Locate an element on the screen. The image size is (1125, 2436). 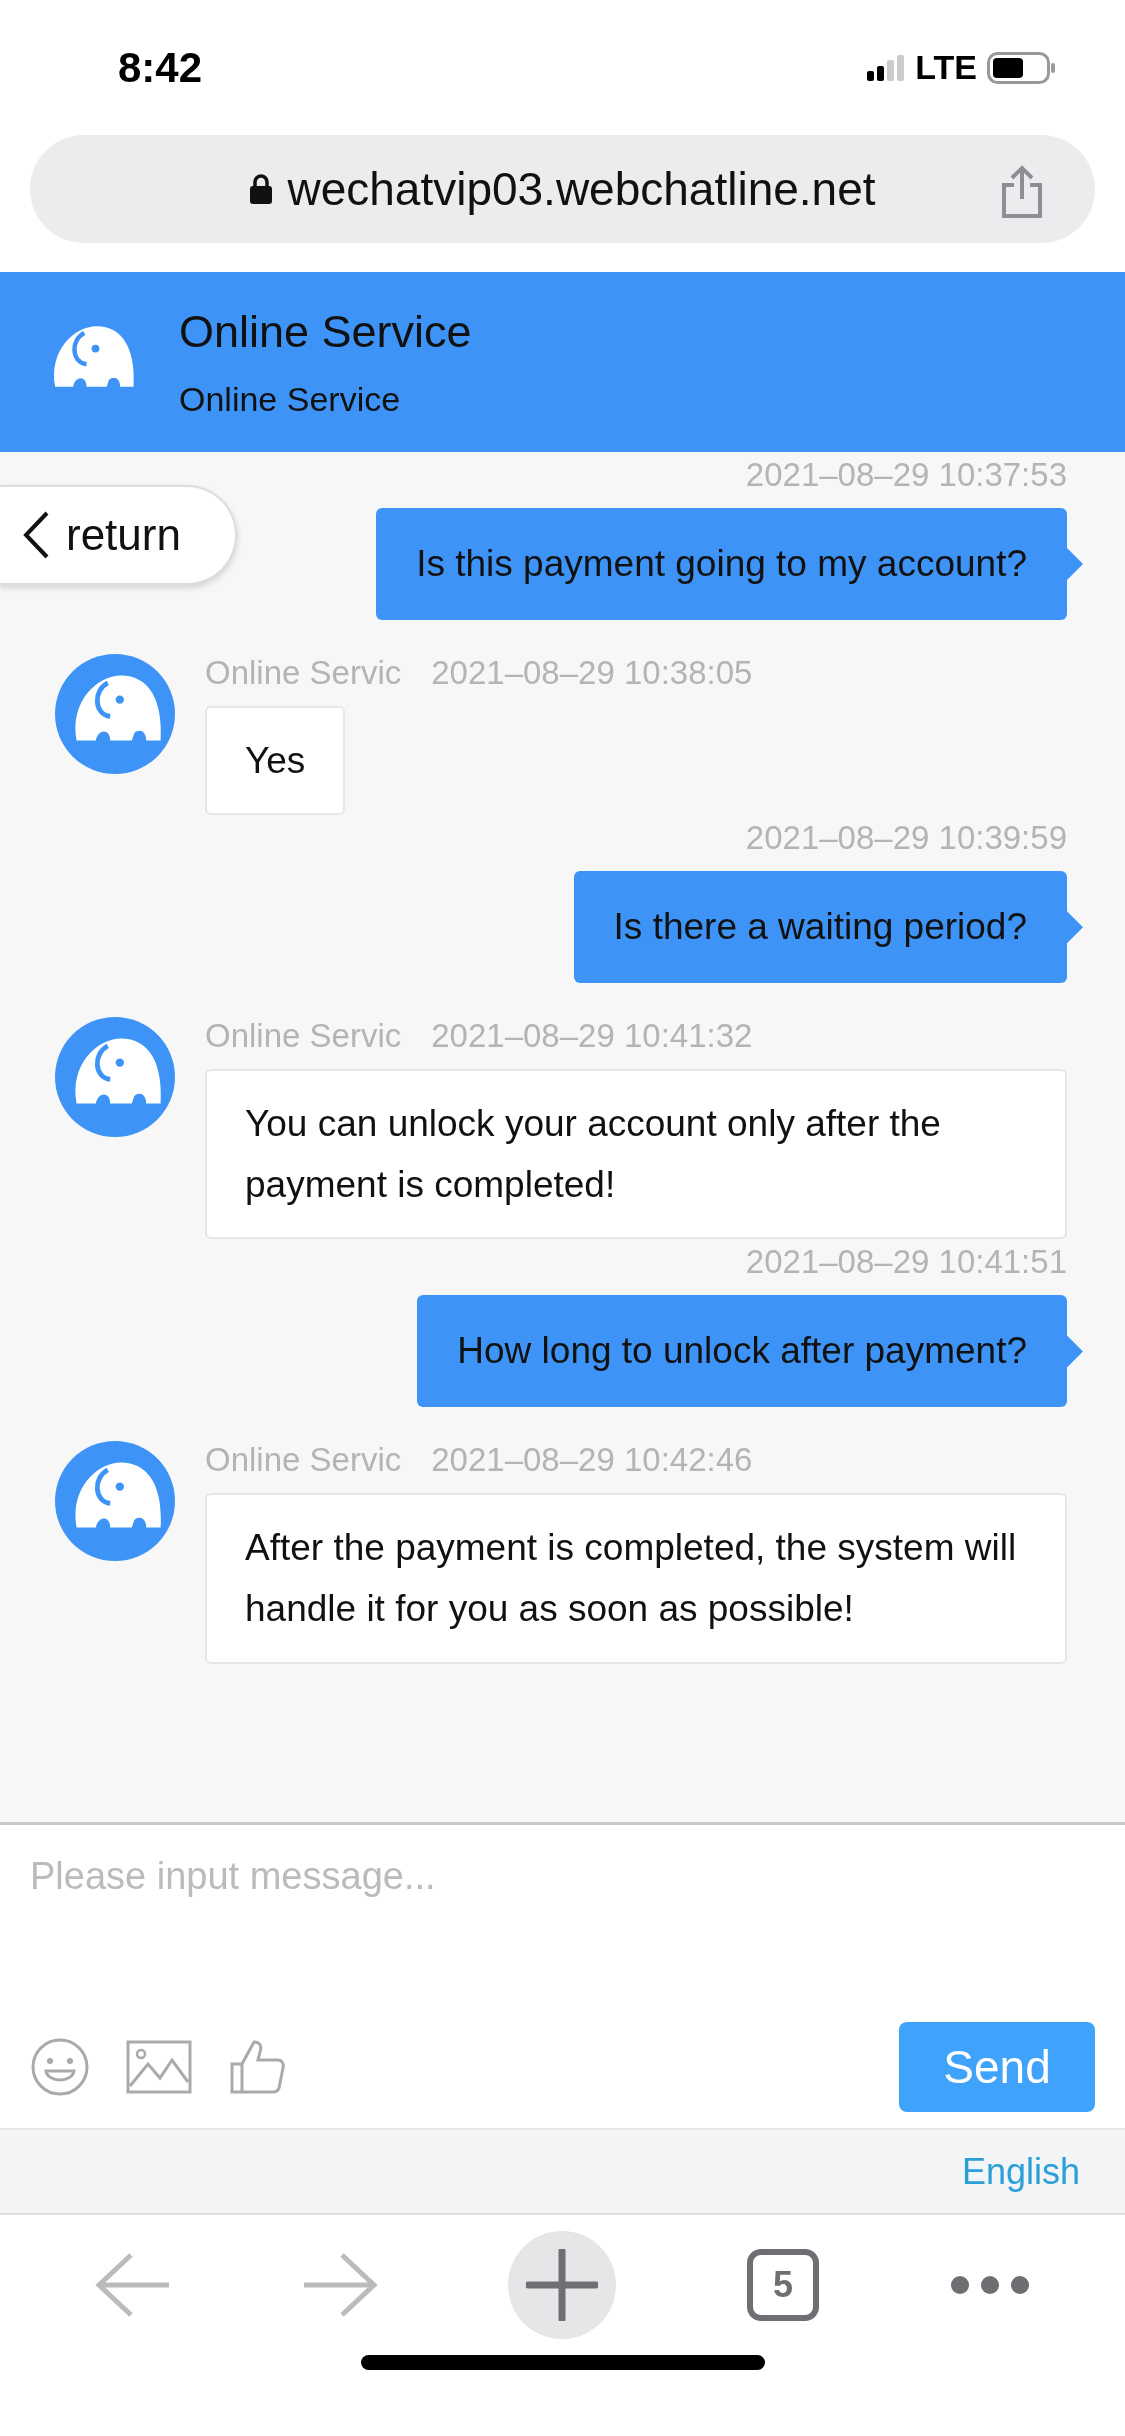
back-icon is located at coordinates (133, 2285).